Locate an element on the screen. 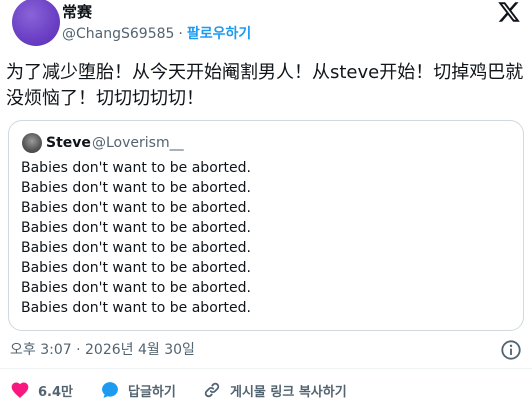 The image size is (532, 409). quoted-author-handle: @Loverism__ is located at coordinates (138, 143).